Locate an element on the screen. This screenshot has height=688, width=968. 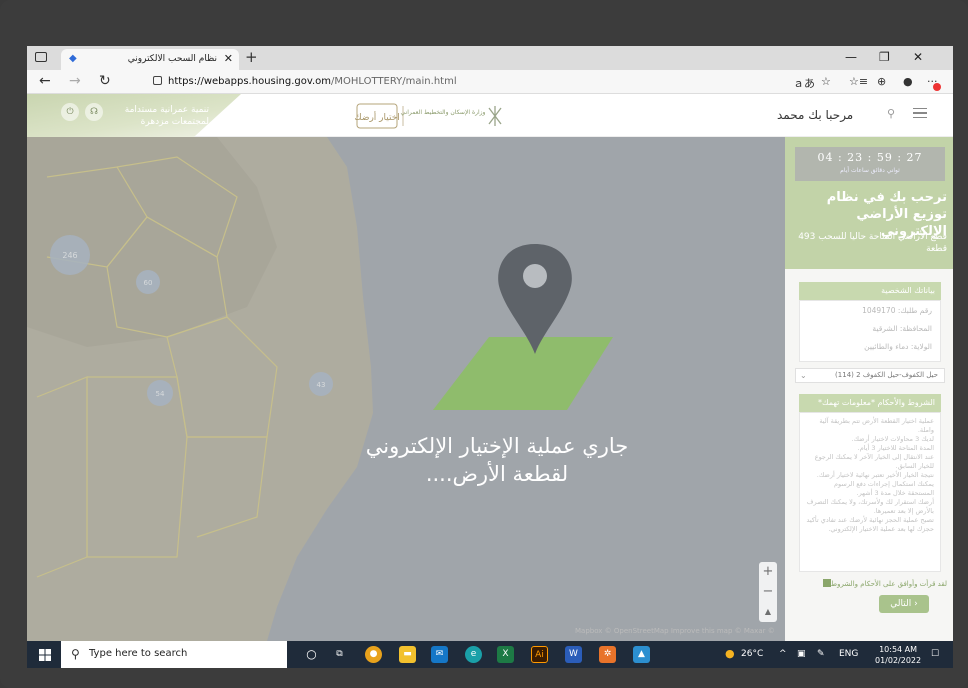
weather-icon: ● is located at coordinates (730, 653).